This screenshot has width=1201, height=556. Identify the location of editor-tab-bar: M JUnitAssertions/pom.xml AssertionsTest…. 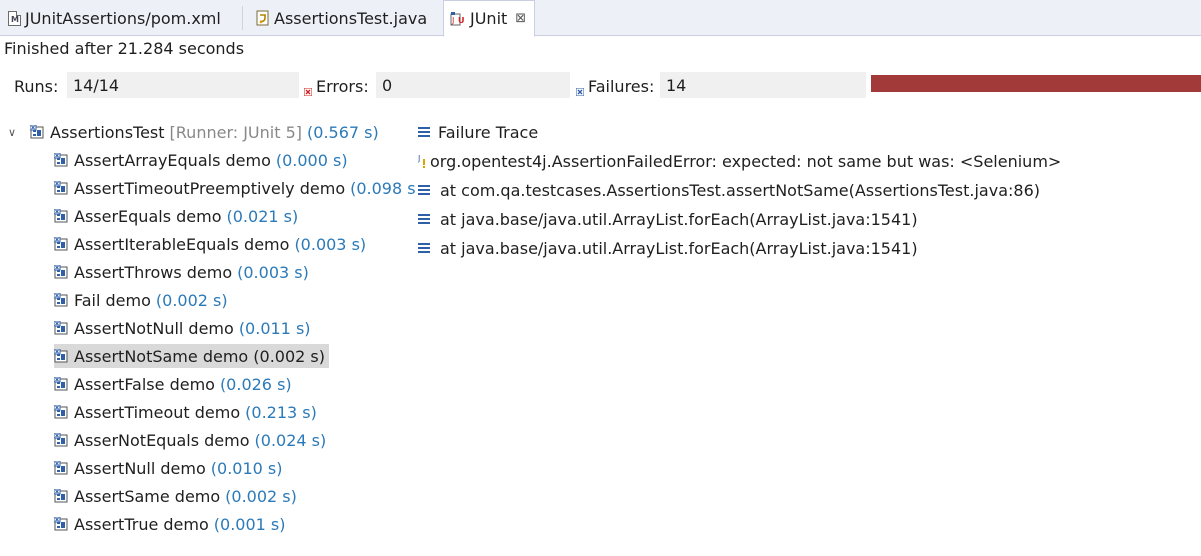
(600, 18).